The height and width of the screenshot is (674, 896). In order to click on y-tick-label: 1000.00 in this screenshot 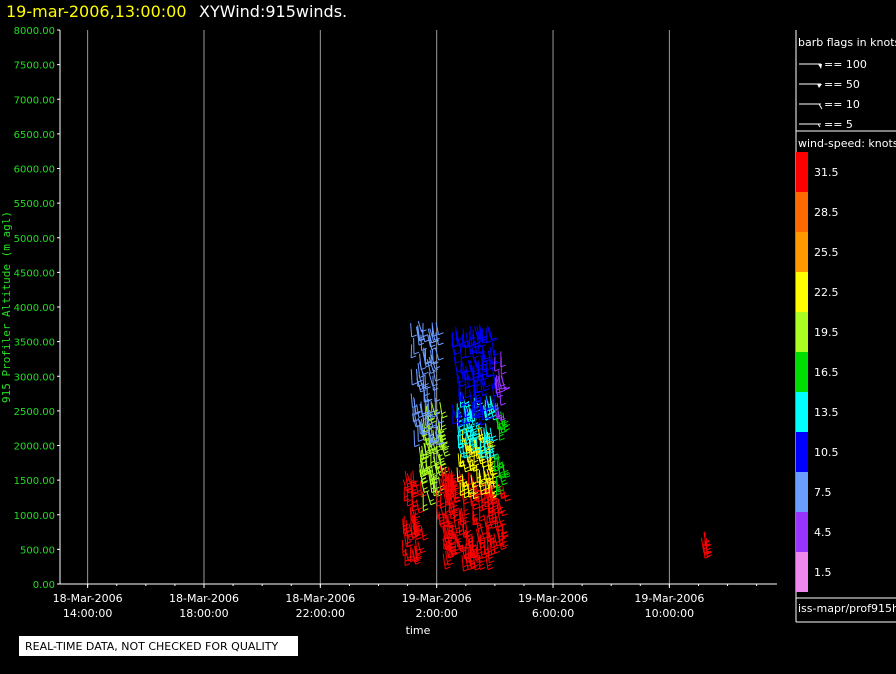, I will do `click(34, 516)`.